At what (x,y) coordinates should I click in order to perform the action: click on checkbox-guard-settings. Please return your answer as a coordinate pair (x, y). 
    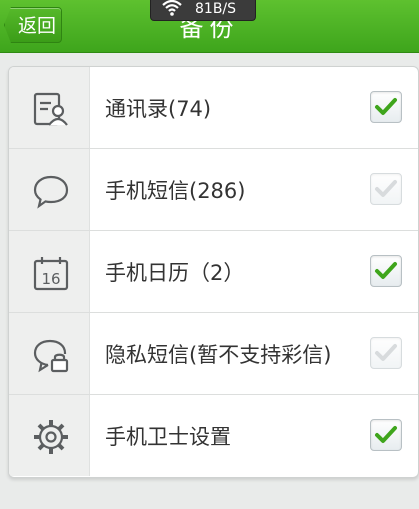
    Looking at the image, I should click on (386, 435).